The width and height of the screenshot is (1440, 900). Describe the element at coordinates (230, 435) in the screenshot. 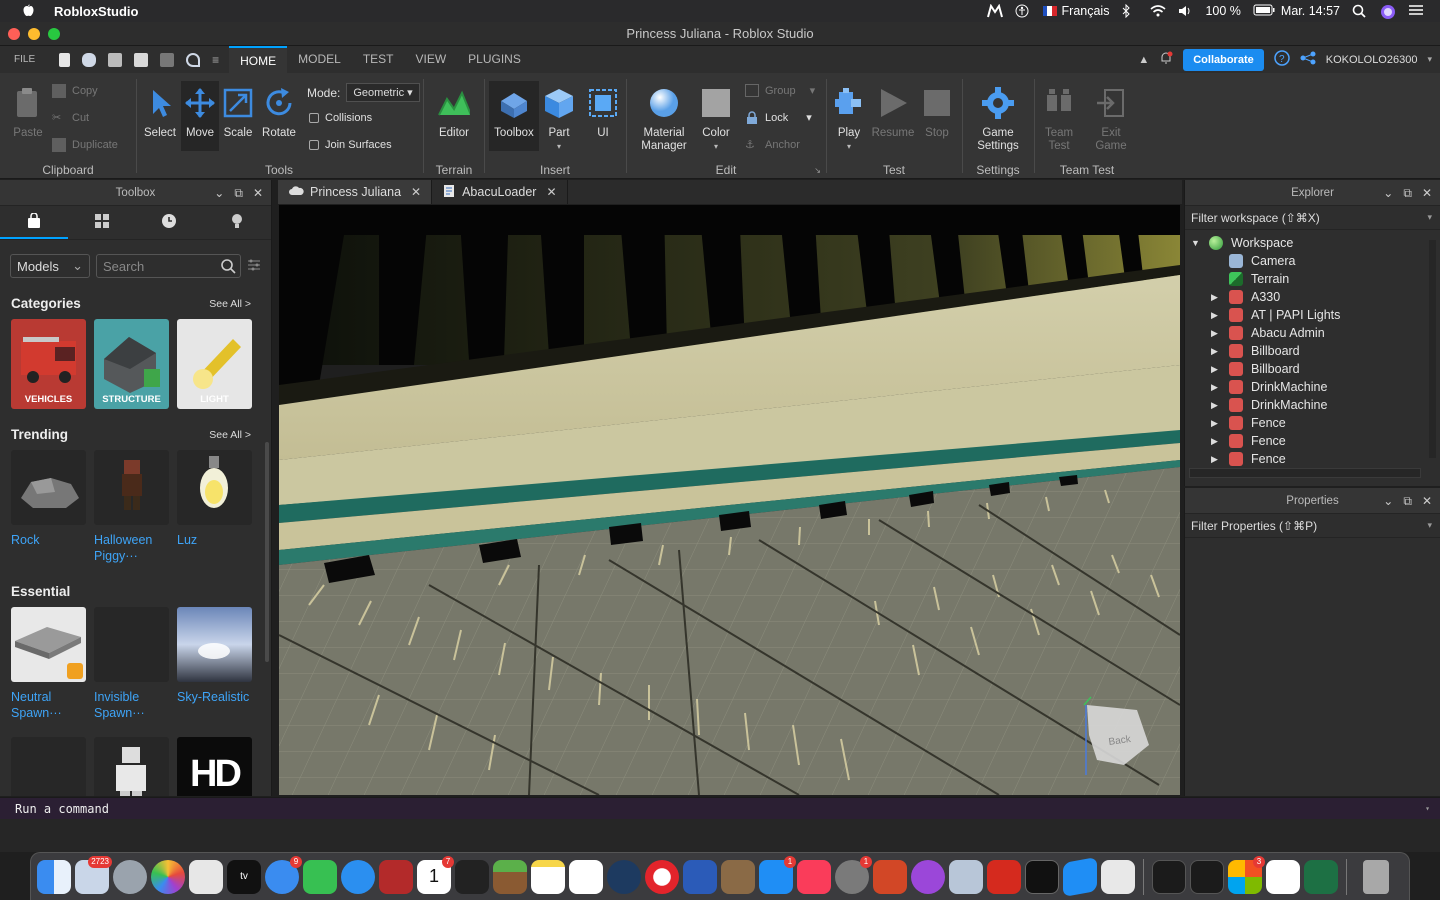

I see `trending-see-all-link: See All >` at that location.